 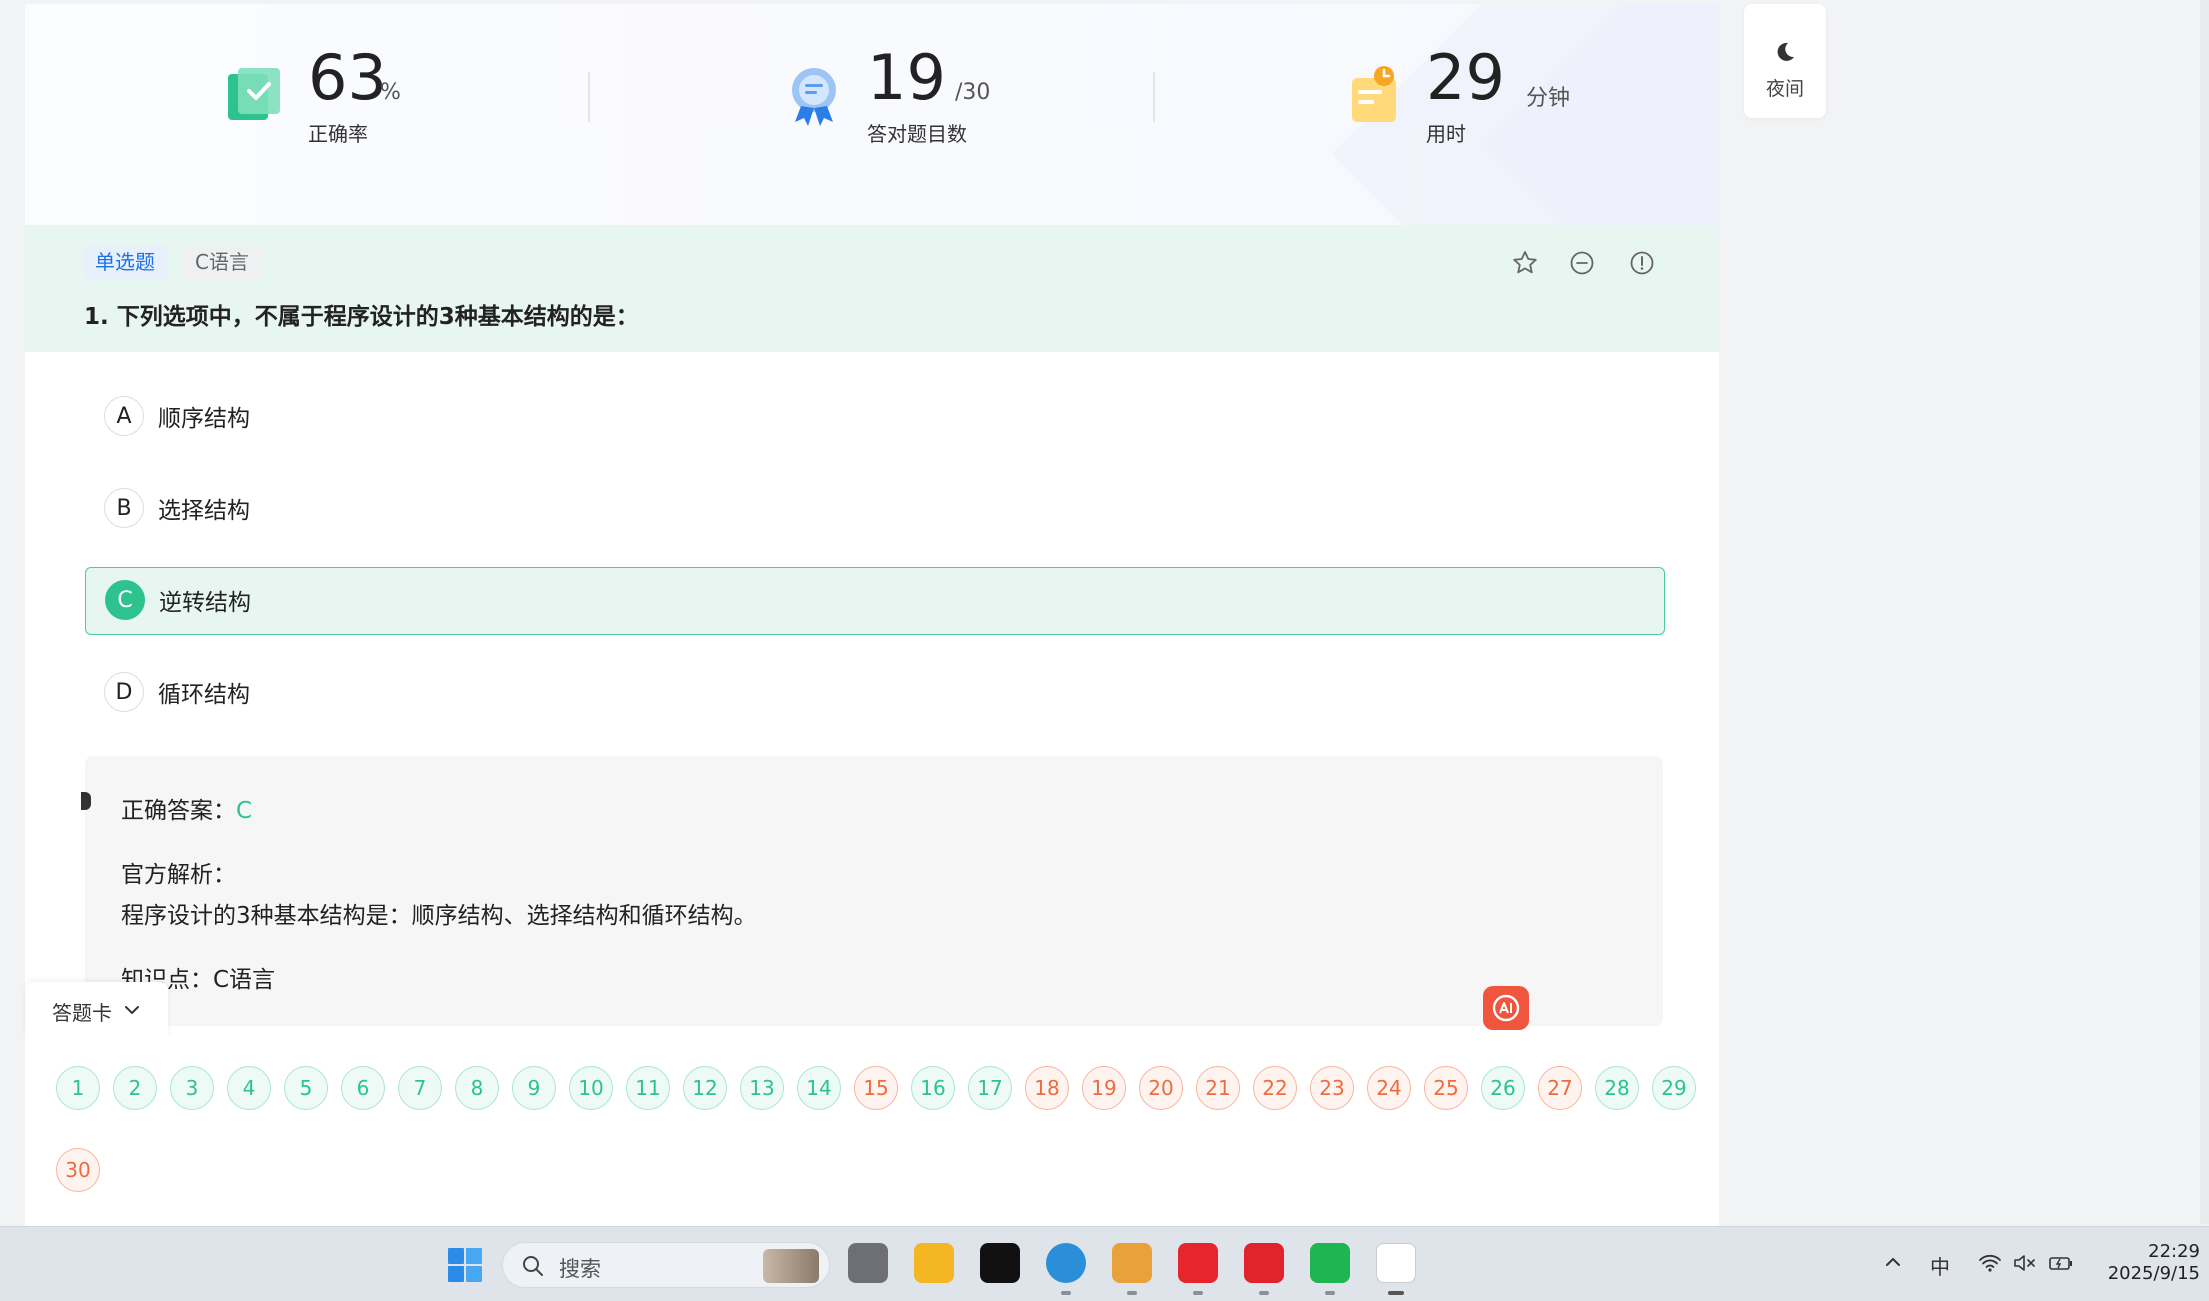 What do you see at coordinates (1161, 1088) in the screenshot?
I see `answer-card-item-20: 20` at bounding box center [1161, 1088].